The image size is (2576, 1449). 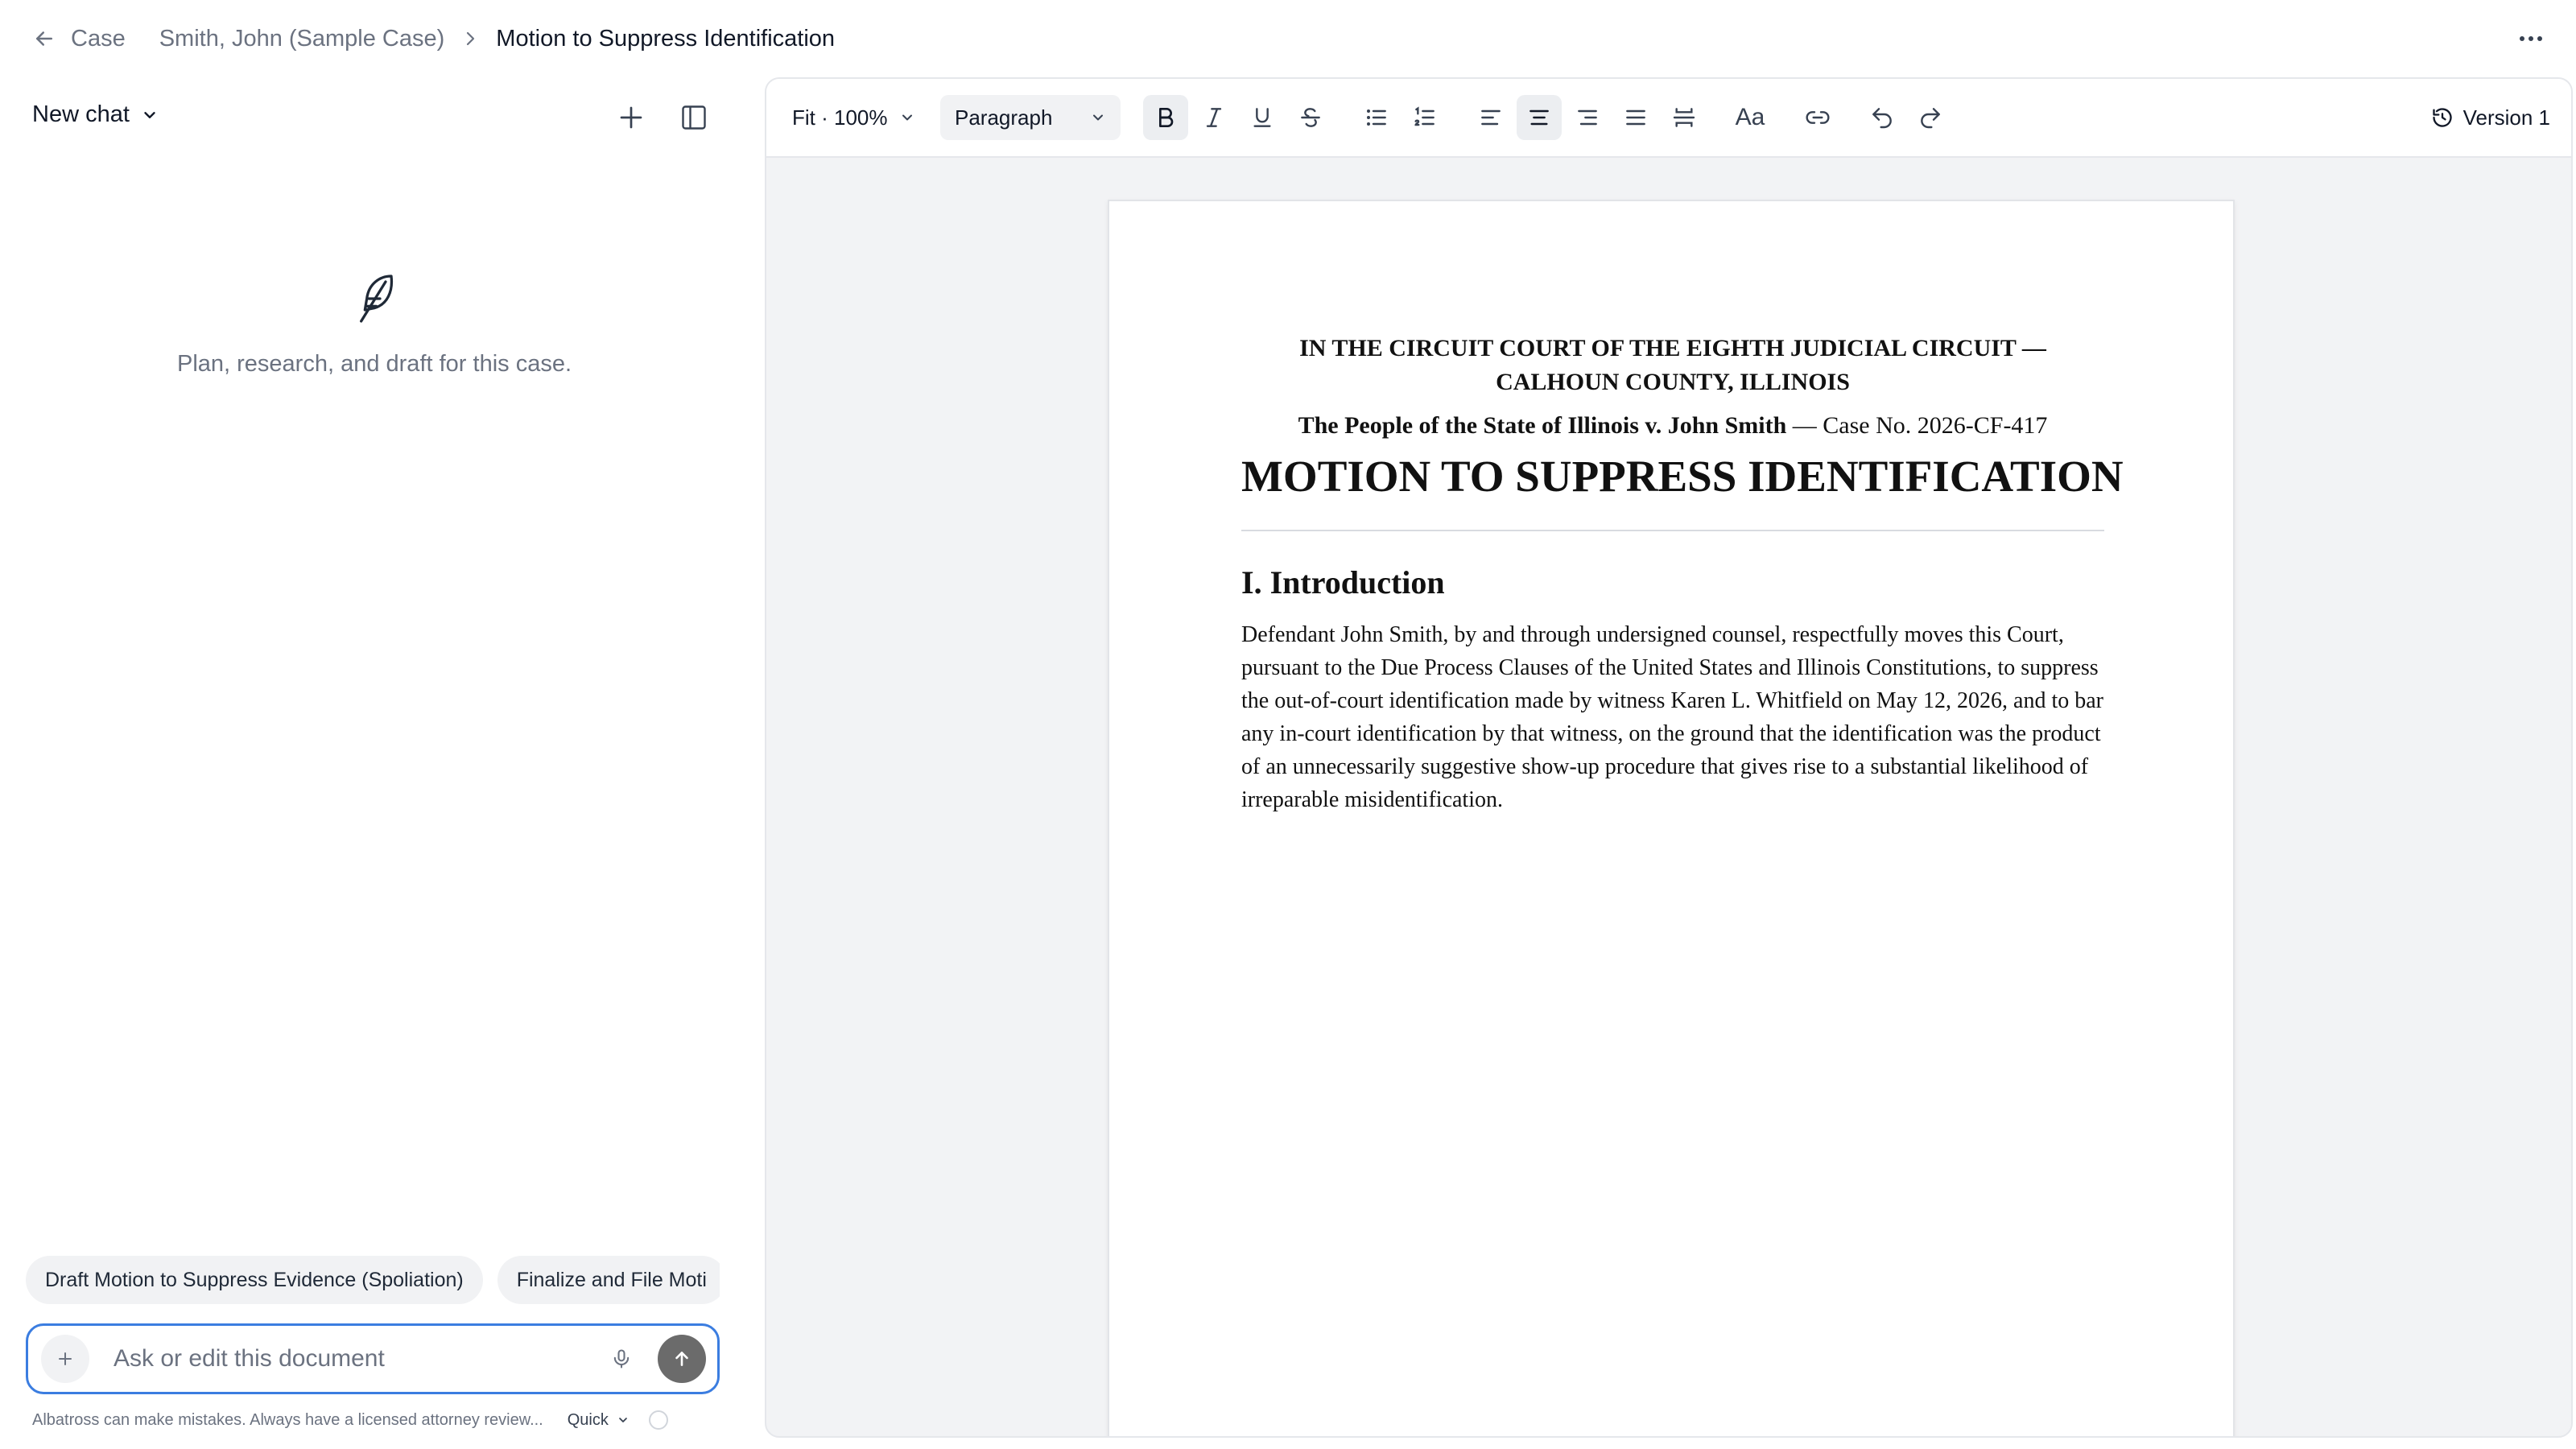 I want to click on link-icon, so click(x=1818, y=117).